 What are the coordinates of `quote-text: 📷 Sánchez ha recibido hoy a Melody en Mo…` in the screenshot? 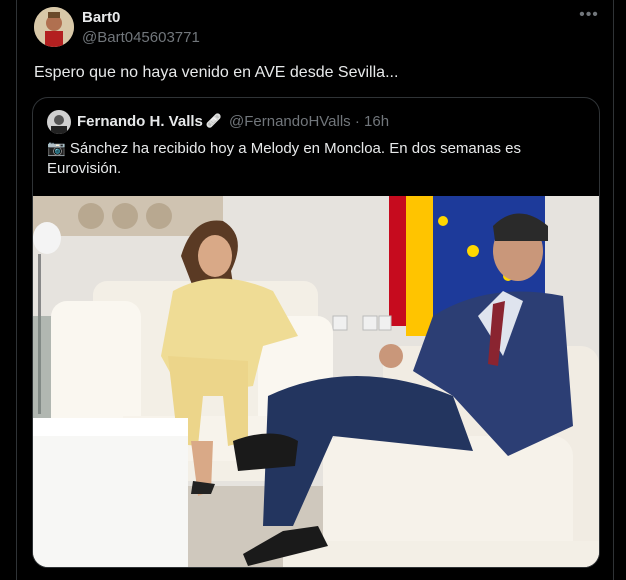 It's located at (317, 159).